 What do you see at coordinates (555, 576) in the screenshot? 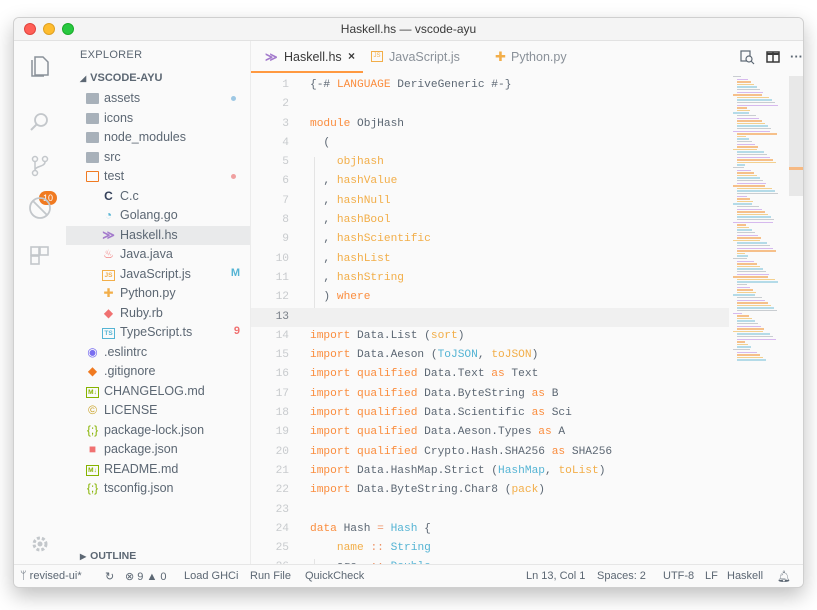
I see `cursor-position: Ln 13, Col 1` at bounding box center [555, 576].